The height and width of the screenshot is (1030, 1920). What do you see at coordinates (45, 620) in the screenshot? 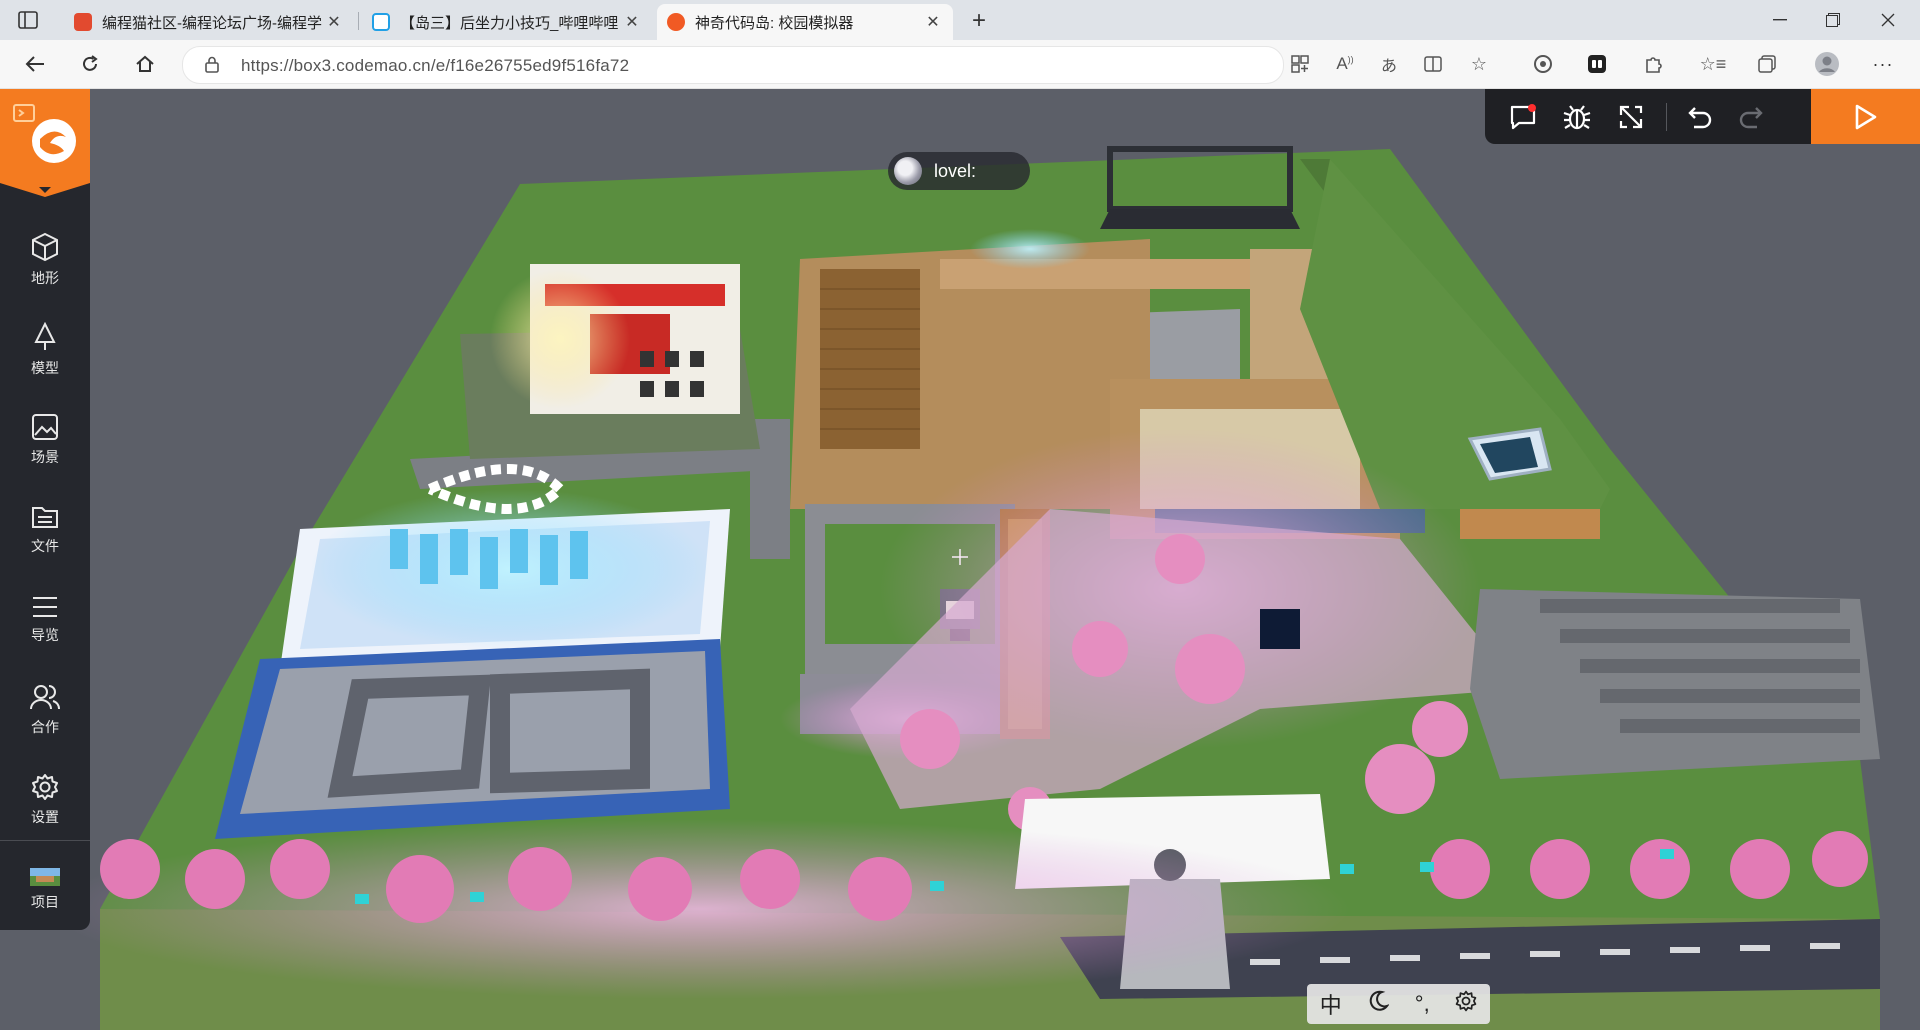
I see `sidebar-item-navigation: 导览` at bounding box center [45, 620].